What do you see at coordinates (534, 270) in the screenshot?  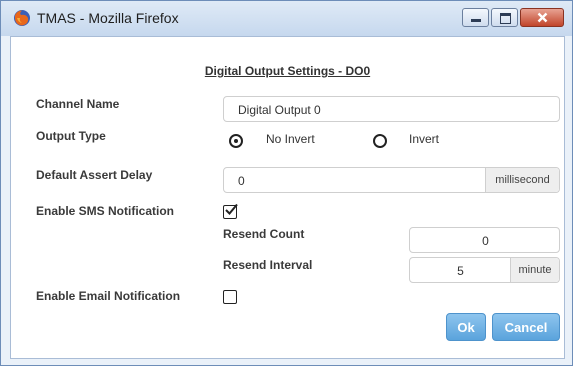 I see `resend-interval-unit: minute` at bounding box center [534, 270].